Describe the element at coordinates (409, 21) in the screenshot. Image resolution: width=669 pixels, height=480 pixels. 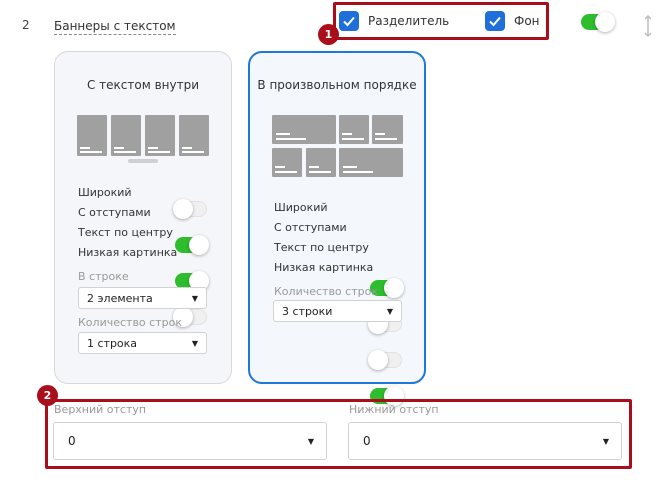
I see `separator-label: Разделитель` at that location.